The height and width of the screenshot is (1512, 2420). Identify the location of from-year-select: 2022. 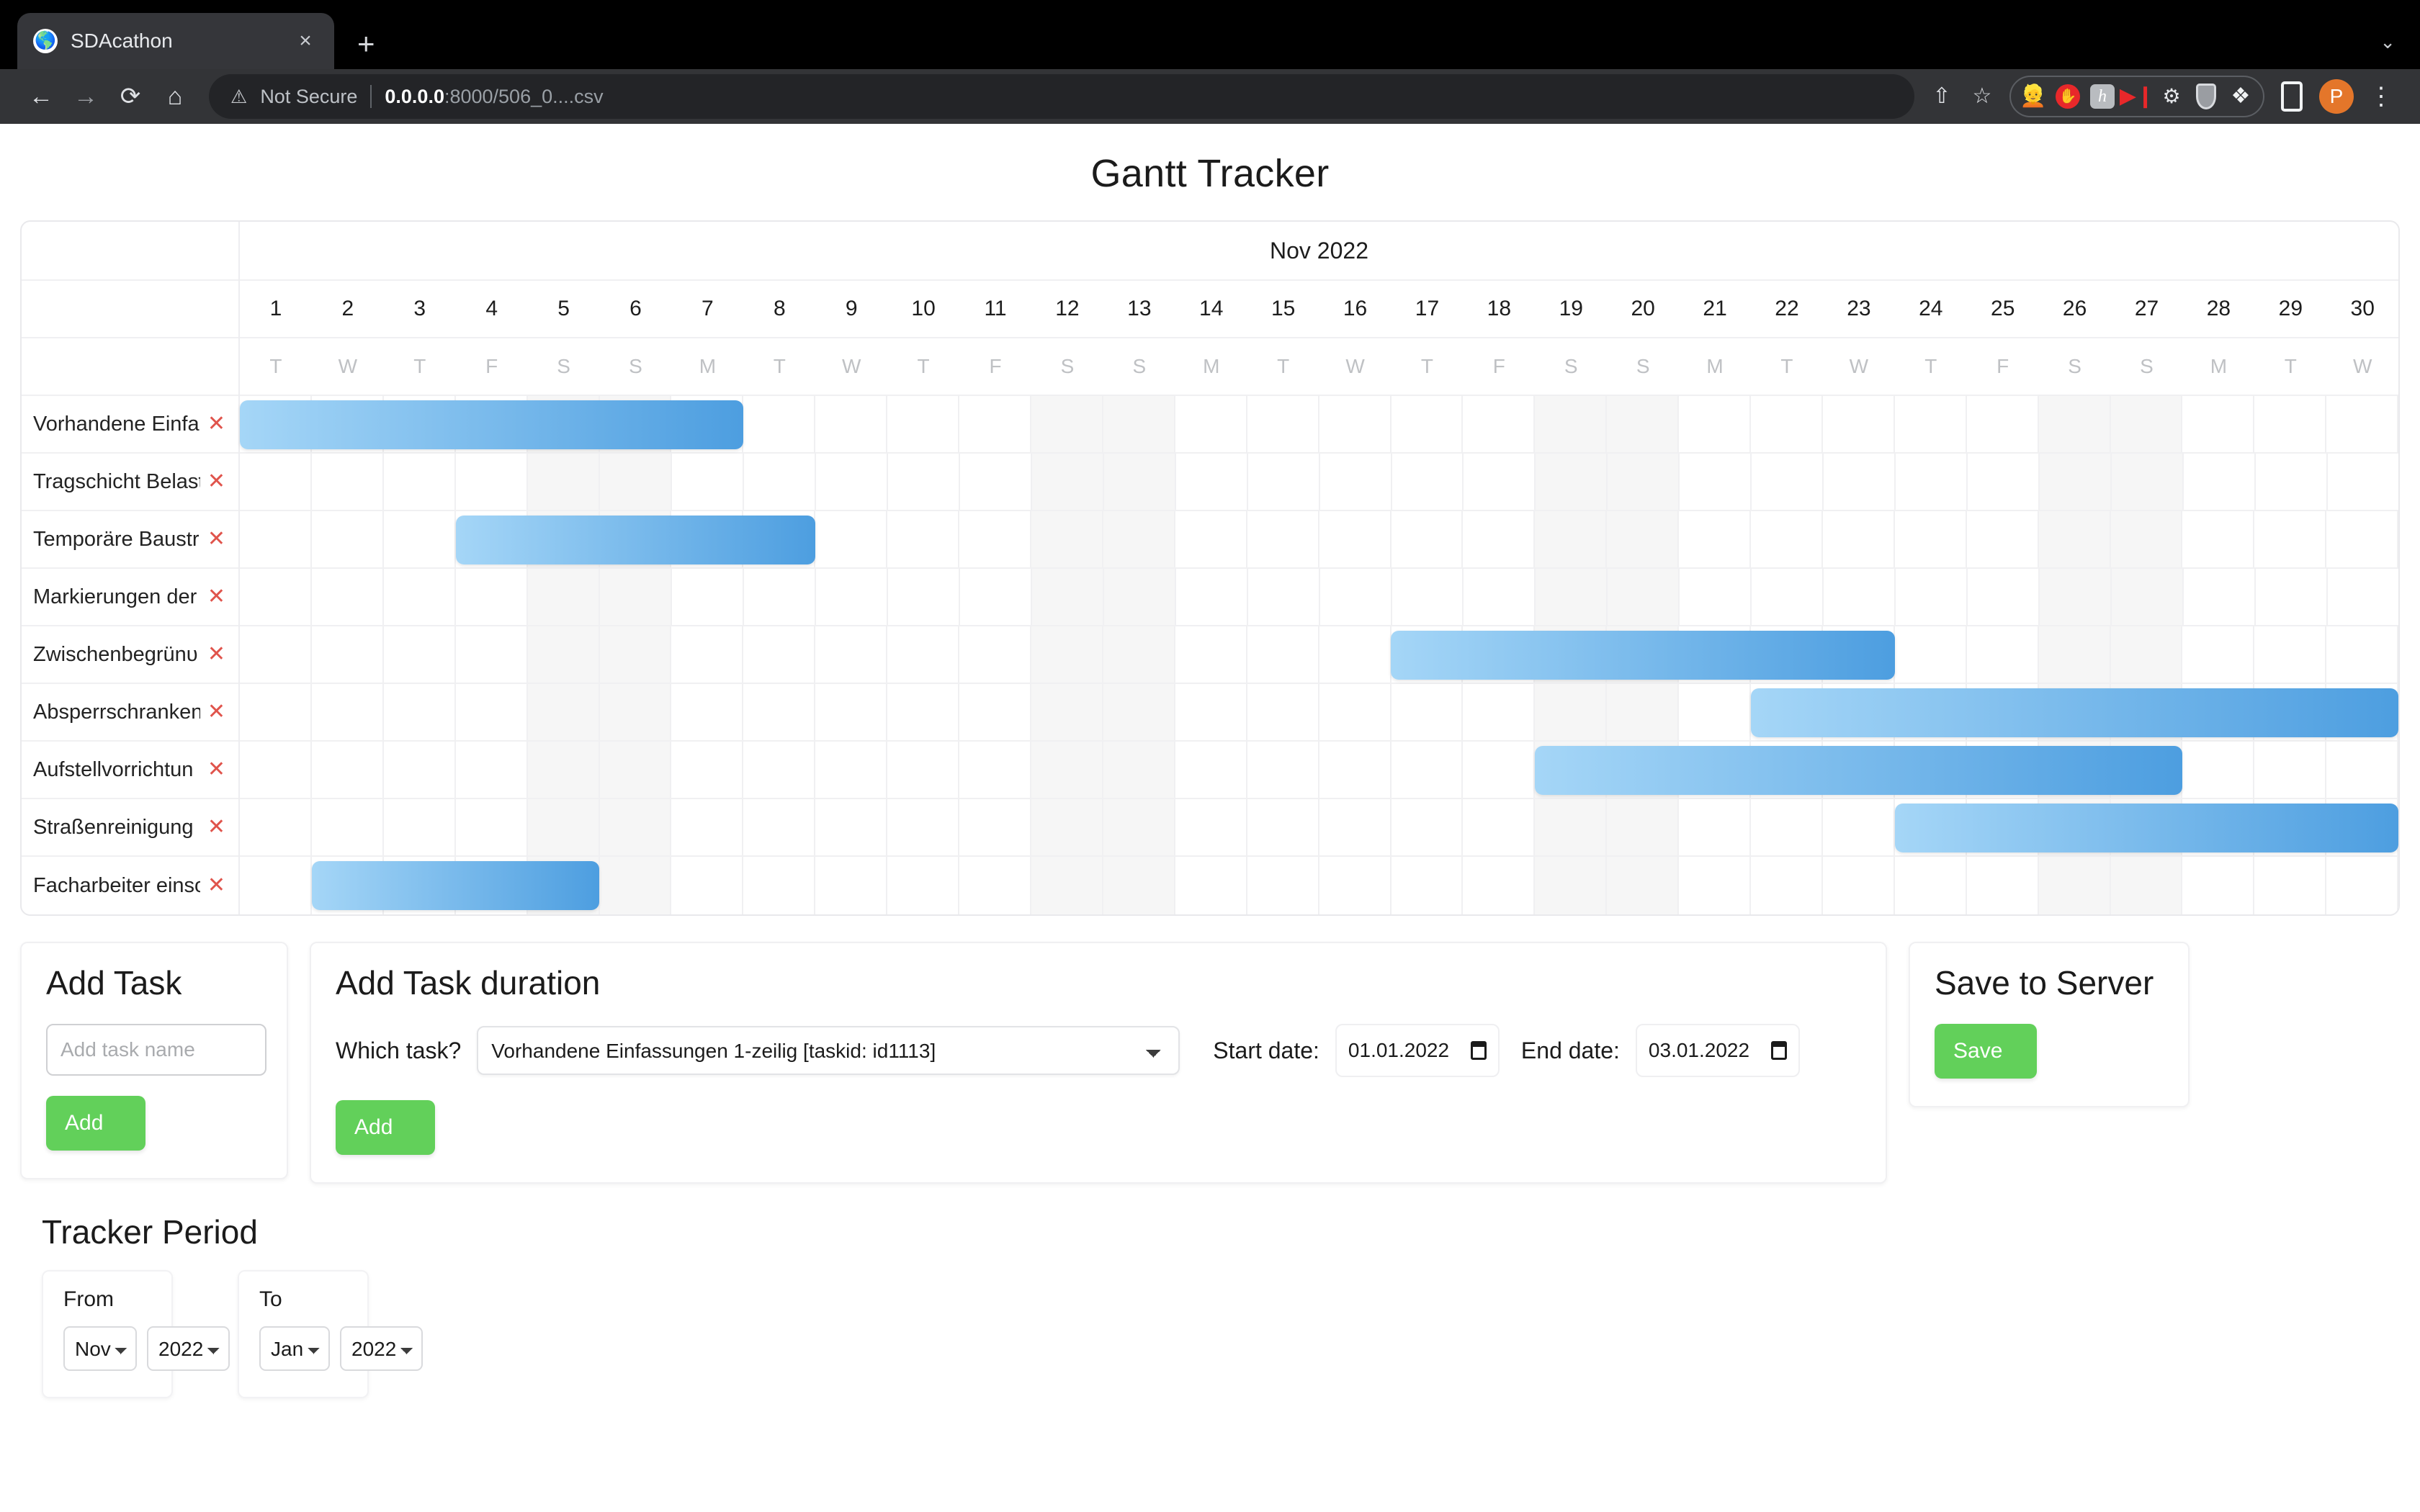
(189, 1348).